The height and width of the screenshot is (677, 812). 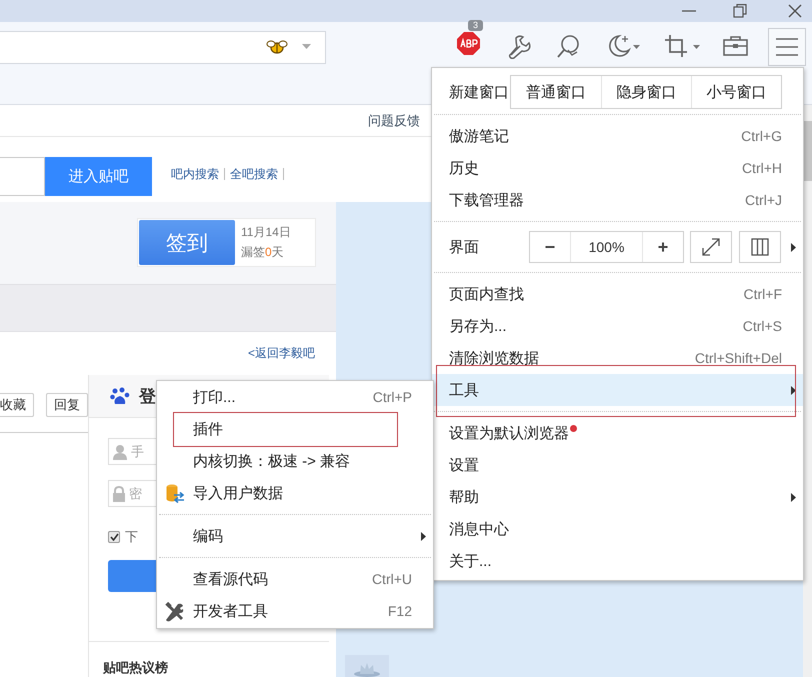 What do you see at coordinates (277, 47) in the screenshot?
I see `bee-icon` at bounding box center [277, 47].